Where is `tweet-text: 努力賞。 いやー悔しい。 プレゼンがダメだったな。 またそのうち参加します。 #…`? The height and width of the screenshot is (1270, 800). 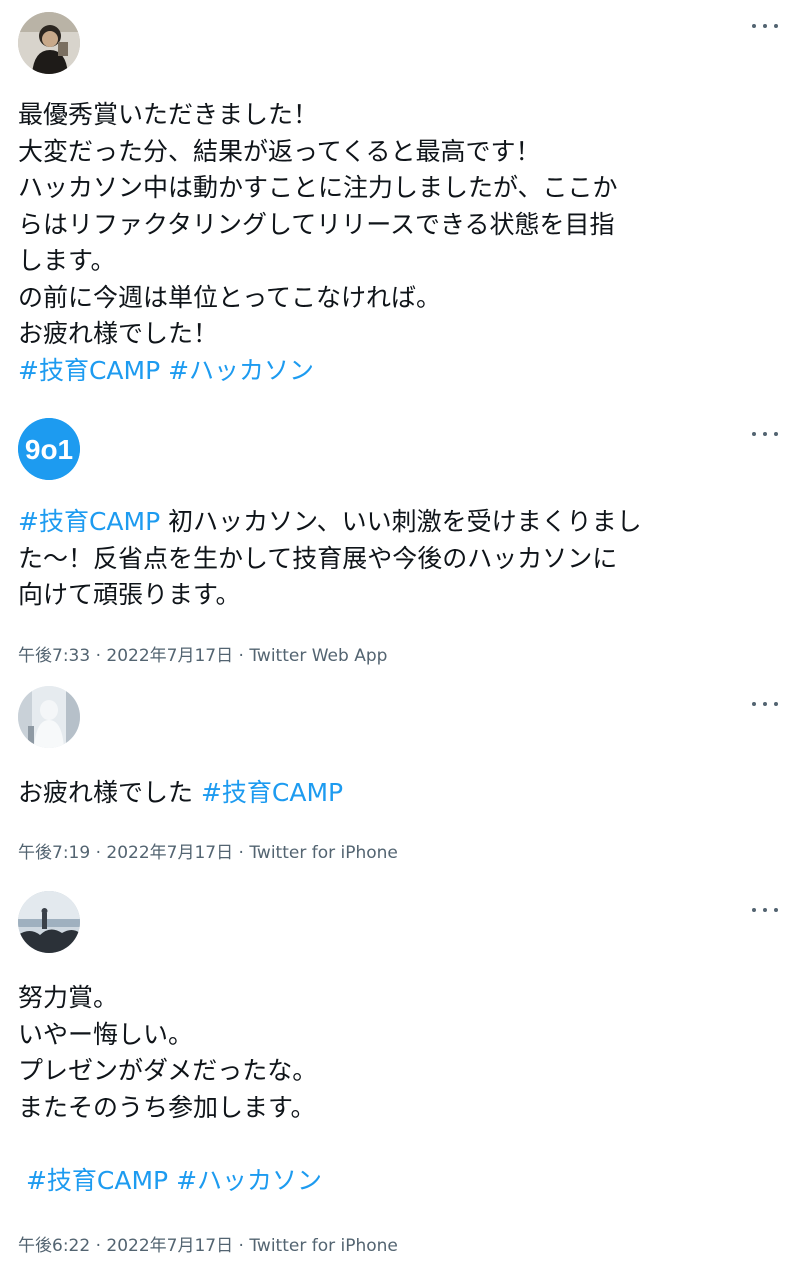
tweet-text: 努力賞。 いやー悔しい。 プレゼンがダメだったな。 またそのうち参加します。 #… is located at coordinates (170, 1089).